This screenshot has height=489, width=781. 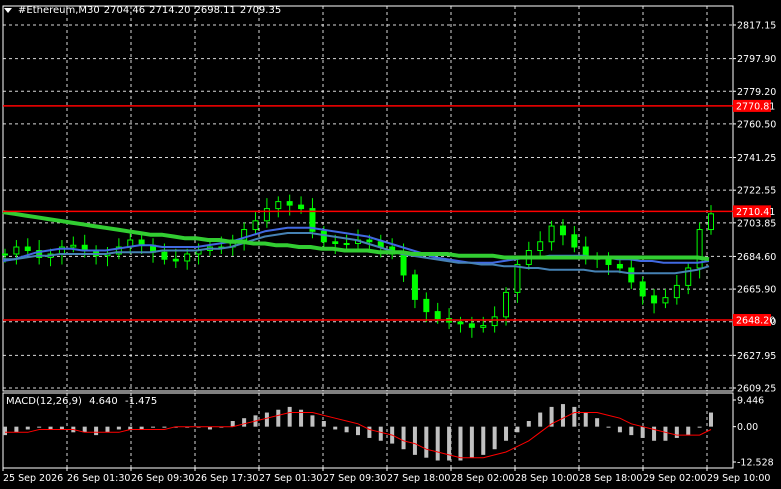 What do you see at coordinates (141, 401) in the screenshot?
I see `macd-signal-value: -1.475` at bounding box center [141, 401].